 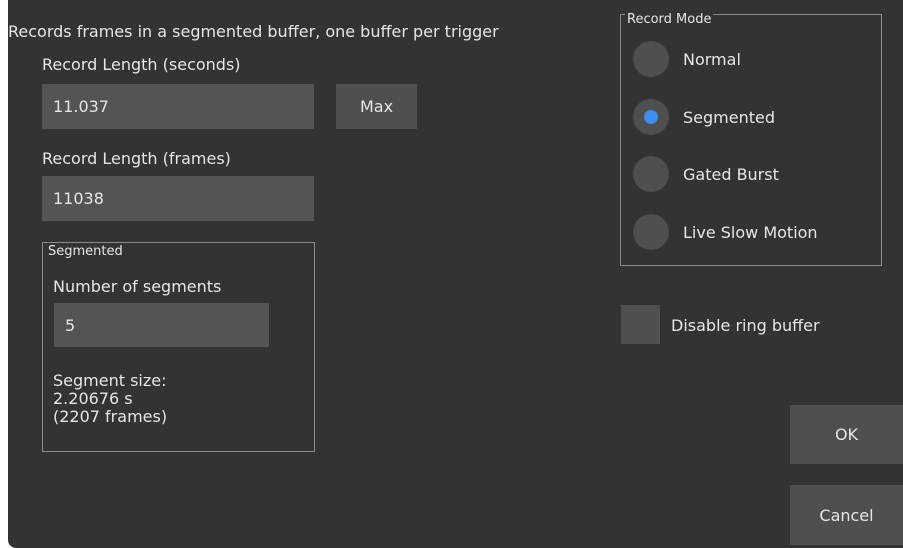 I want to click on segment-size-frames: (2207 frames), so click(x=110, y=416).